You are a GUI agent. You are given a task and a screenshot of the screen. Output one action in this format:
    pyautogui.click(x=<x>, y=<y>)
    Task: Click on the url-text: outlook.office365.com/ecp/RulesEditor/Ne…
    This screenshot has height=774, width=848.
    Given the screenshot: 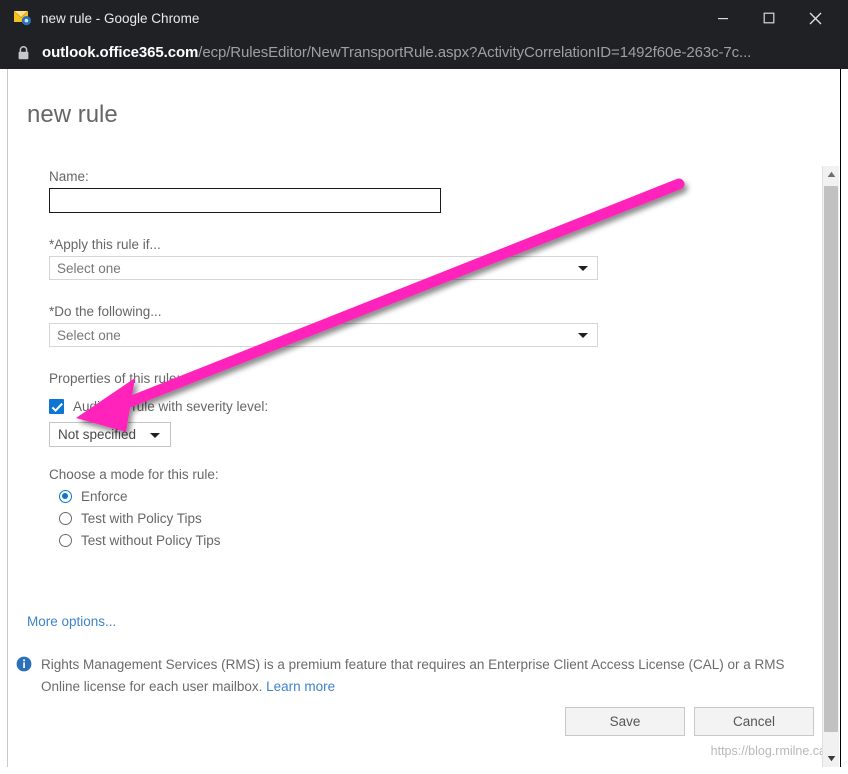 What is the action you would take?
    pyautogui.click(x=396, y=52)
    